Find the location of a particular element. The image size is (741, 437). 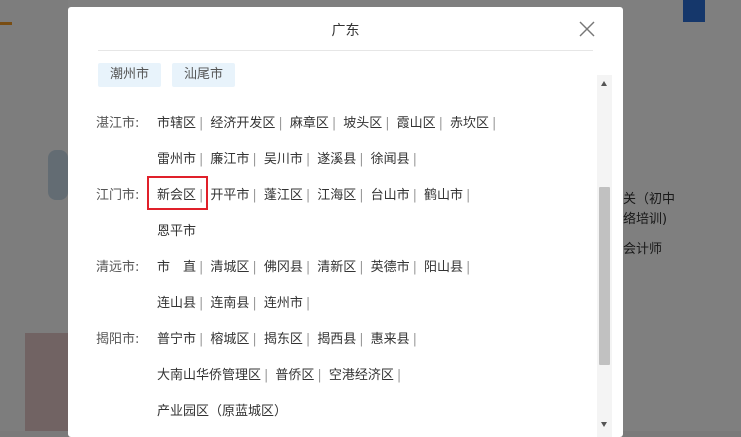

city-link: 吴川市 is located at coordinates (283, 159).